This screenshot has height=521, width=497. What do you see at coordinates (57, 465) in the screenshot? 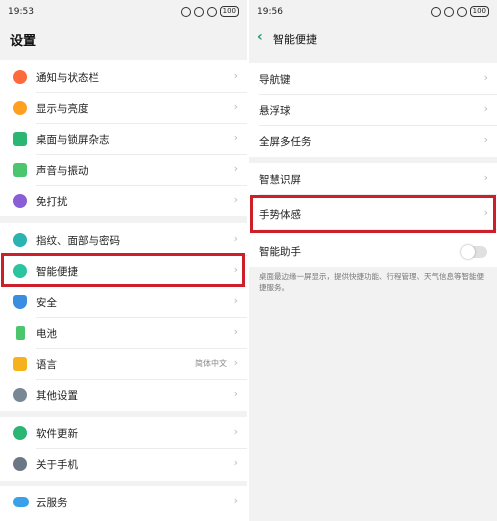
I see `settings-item-label: 关于手机` at bounding box center [57, 465].